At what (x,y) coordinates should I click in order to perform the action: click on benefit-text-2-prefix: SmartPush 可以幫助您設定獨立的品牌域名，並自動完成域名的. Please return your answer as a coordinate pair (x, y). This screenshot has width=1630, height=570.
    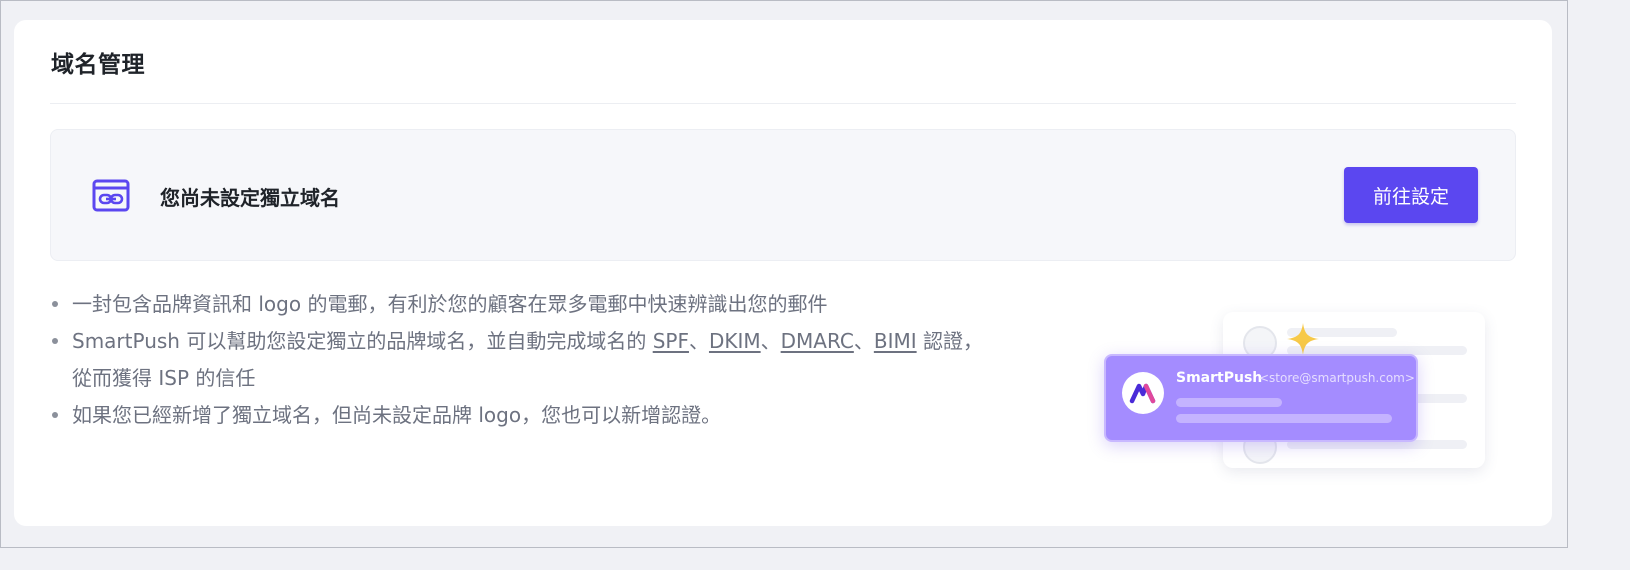
    Looking at the image, I should click on (362, 341).